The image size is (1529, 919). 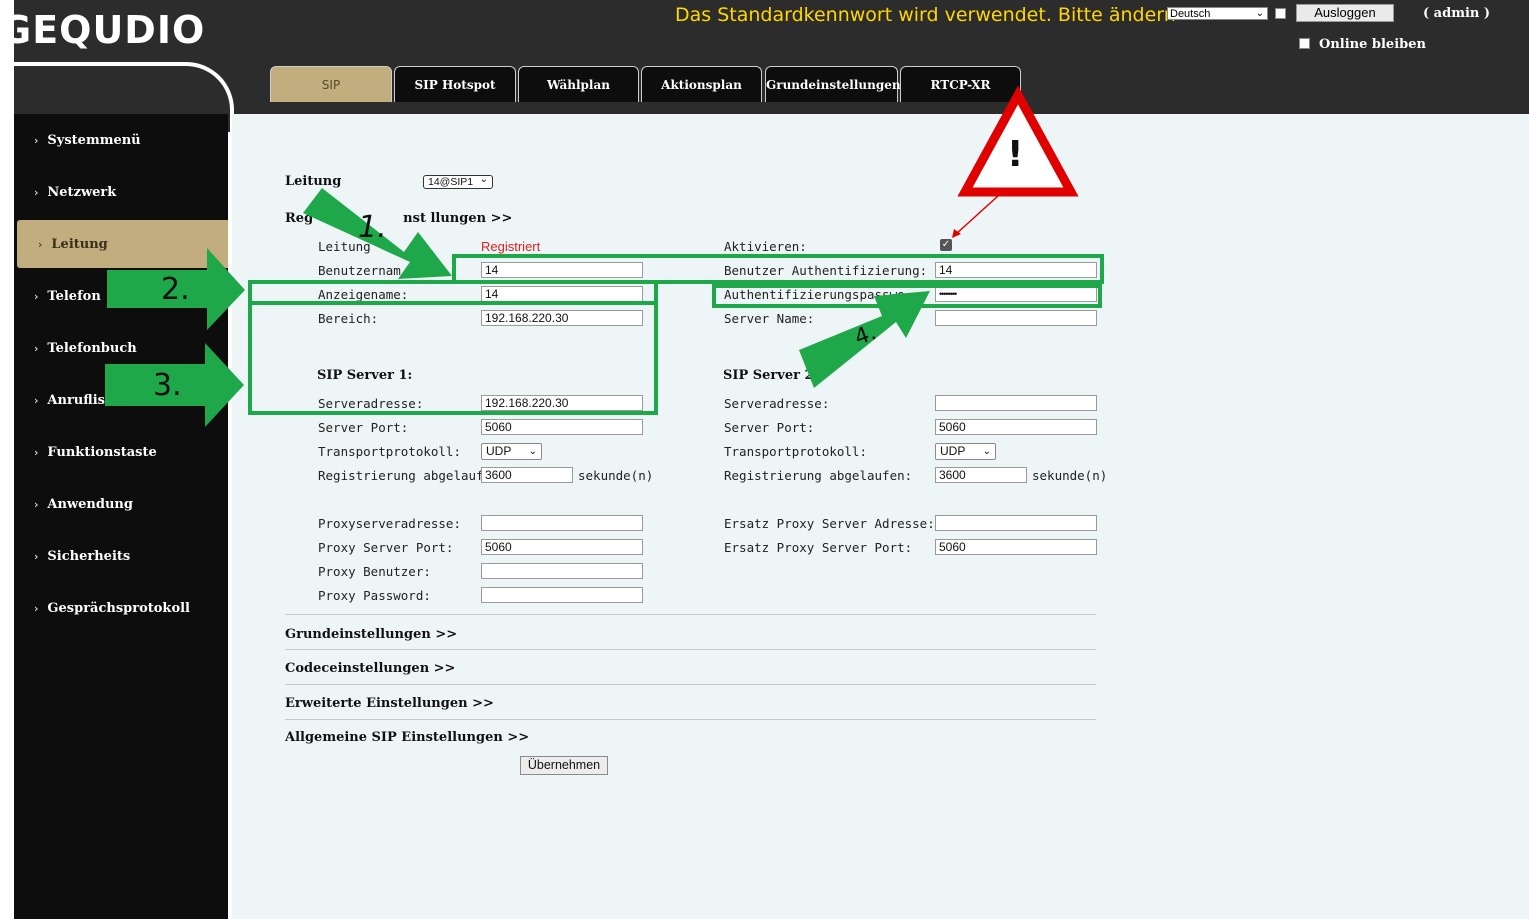 I want to click on step3-label: 3., so click(x=167, y=385).